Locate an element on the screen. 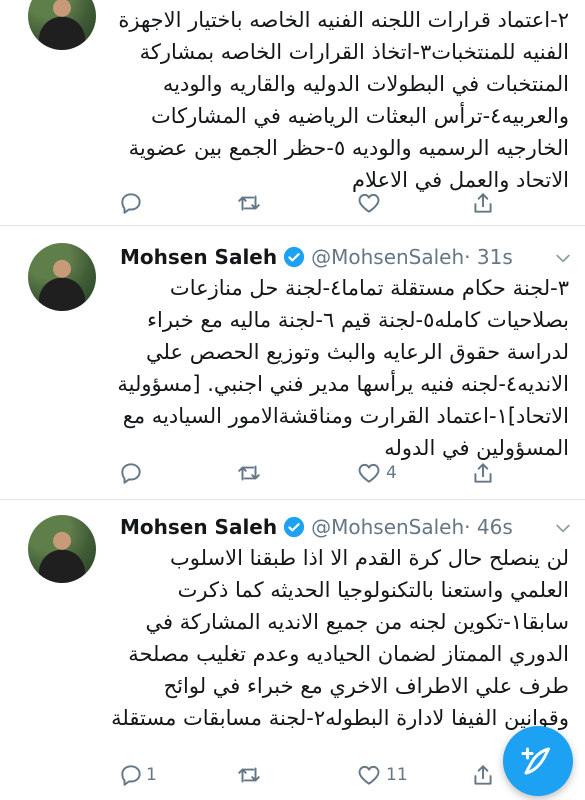  reply-button: 1 is located at coordinates (137, 775).